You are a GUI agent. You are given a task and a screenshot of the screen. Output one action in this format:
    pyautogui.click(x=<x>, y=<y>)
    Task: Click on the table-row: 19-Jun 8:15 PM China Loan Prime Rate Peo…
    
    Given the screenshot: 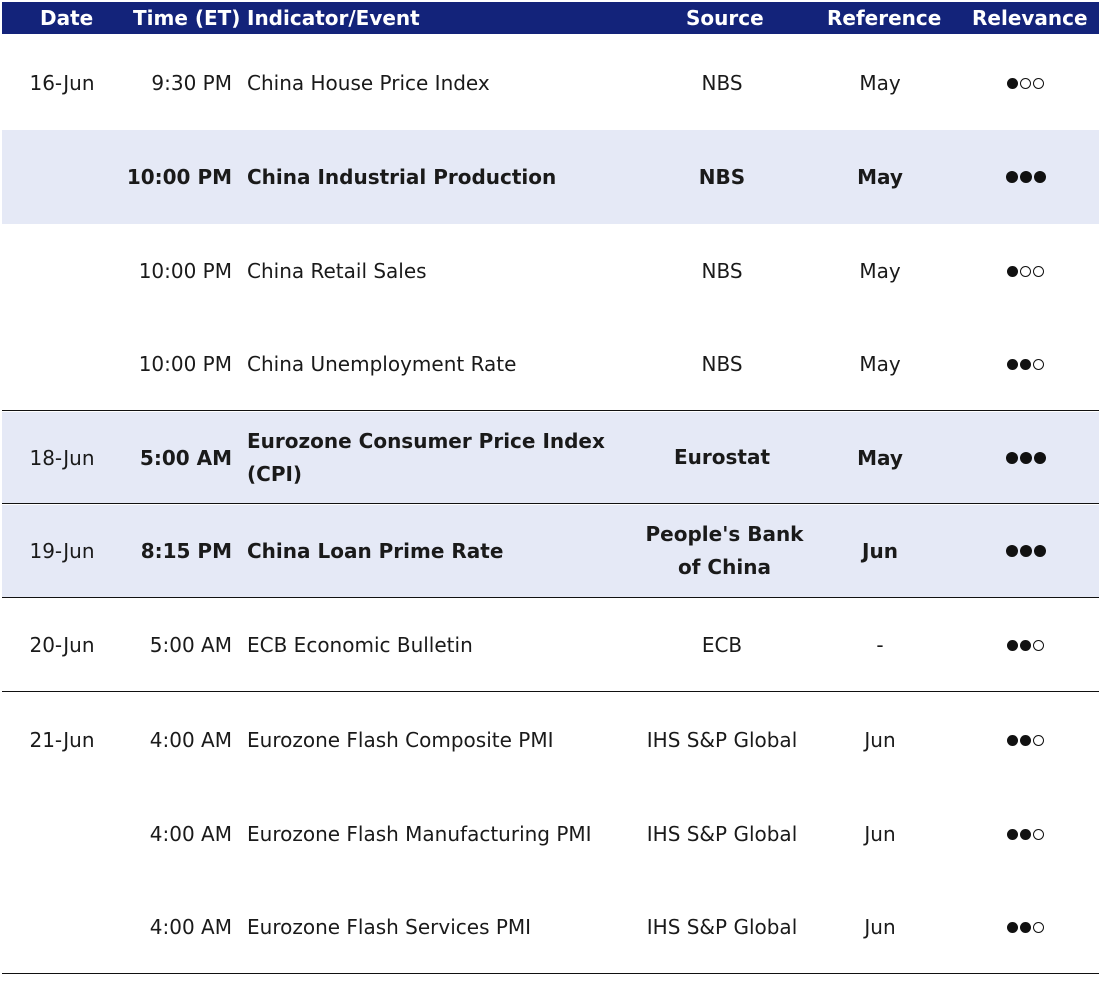 What is the action you would take?
    pyautogui.click(x=550, y=551)
    